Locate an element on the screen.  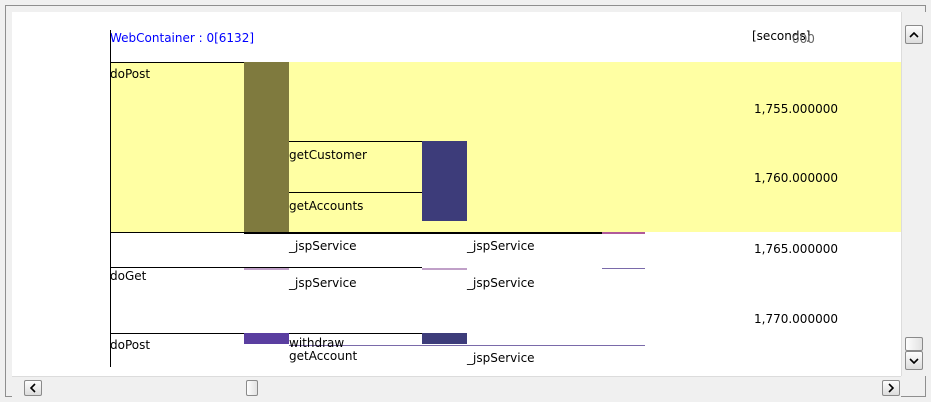
scrollbar-corner is located at coordinates (913, 386).